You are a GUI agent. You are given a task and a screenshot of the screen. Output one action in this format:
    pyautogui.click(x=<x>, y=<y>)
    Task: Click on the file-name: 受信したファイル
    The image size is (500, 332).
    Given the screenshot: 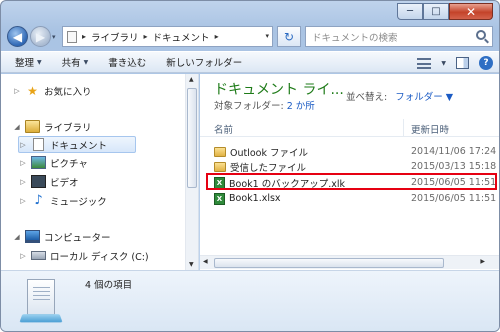 What is the action you would take?
    pyautogui.click(x=268, y=168)
    